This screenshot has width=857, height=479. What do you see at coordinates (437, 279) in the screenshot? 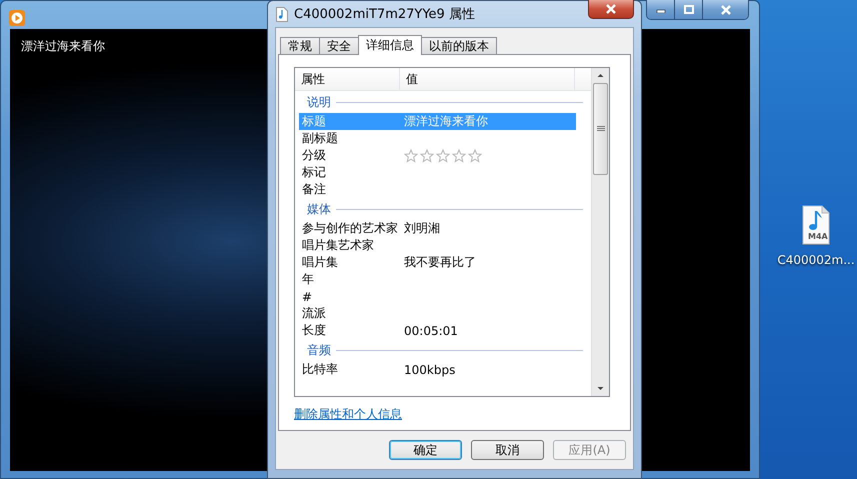
I see `property-row: 年` at bounding box center [437, 279].